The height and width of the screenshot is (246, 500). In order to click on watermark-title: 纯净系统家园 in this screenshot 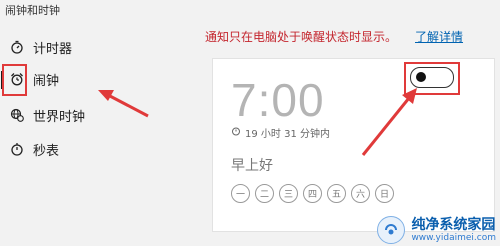, I will do `click(453, 224)`.